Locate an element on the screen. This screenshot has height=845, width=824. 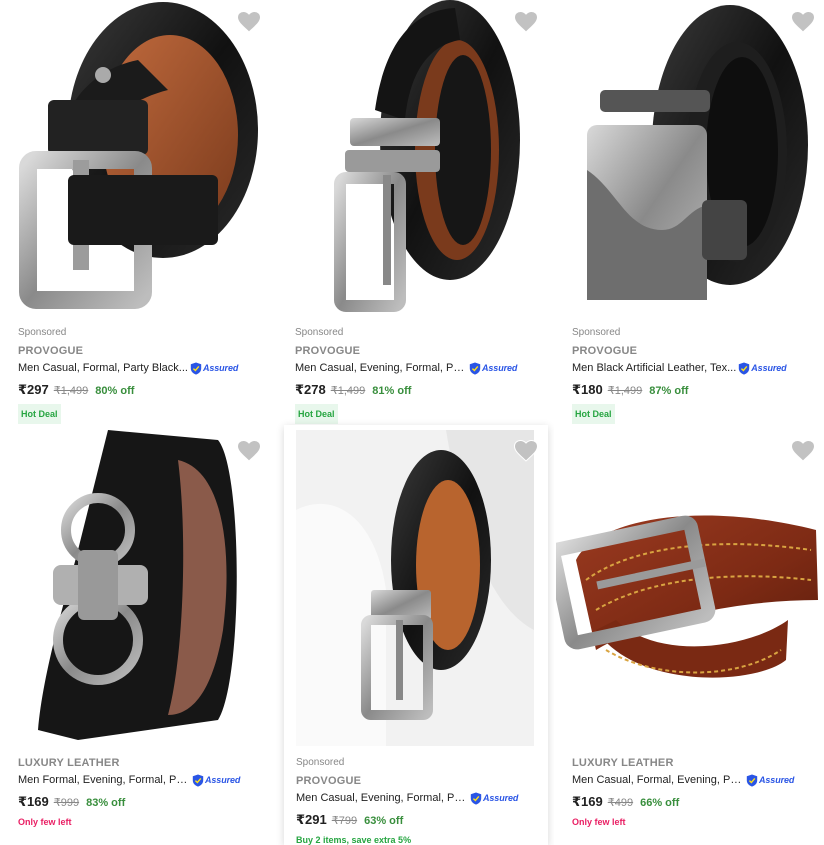
original-price: ₹799 is located at coordinates (344, 821).